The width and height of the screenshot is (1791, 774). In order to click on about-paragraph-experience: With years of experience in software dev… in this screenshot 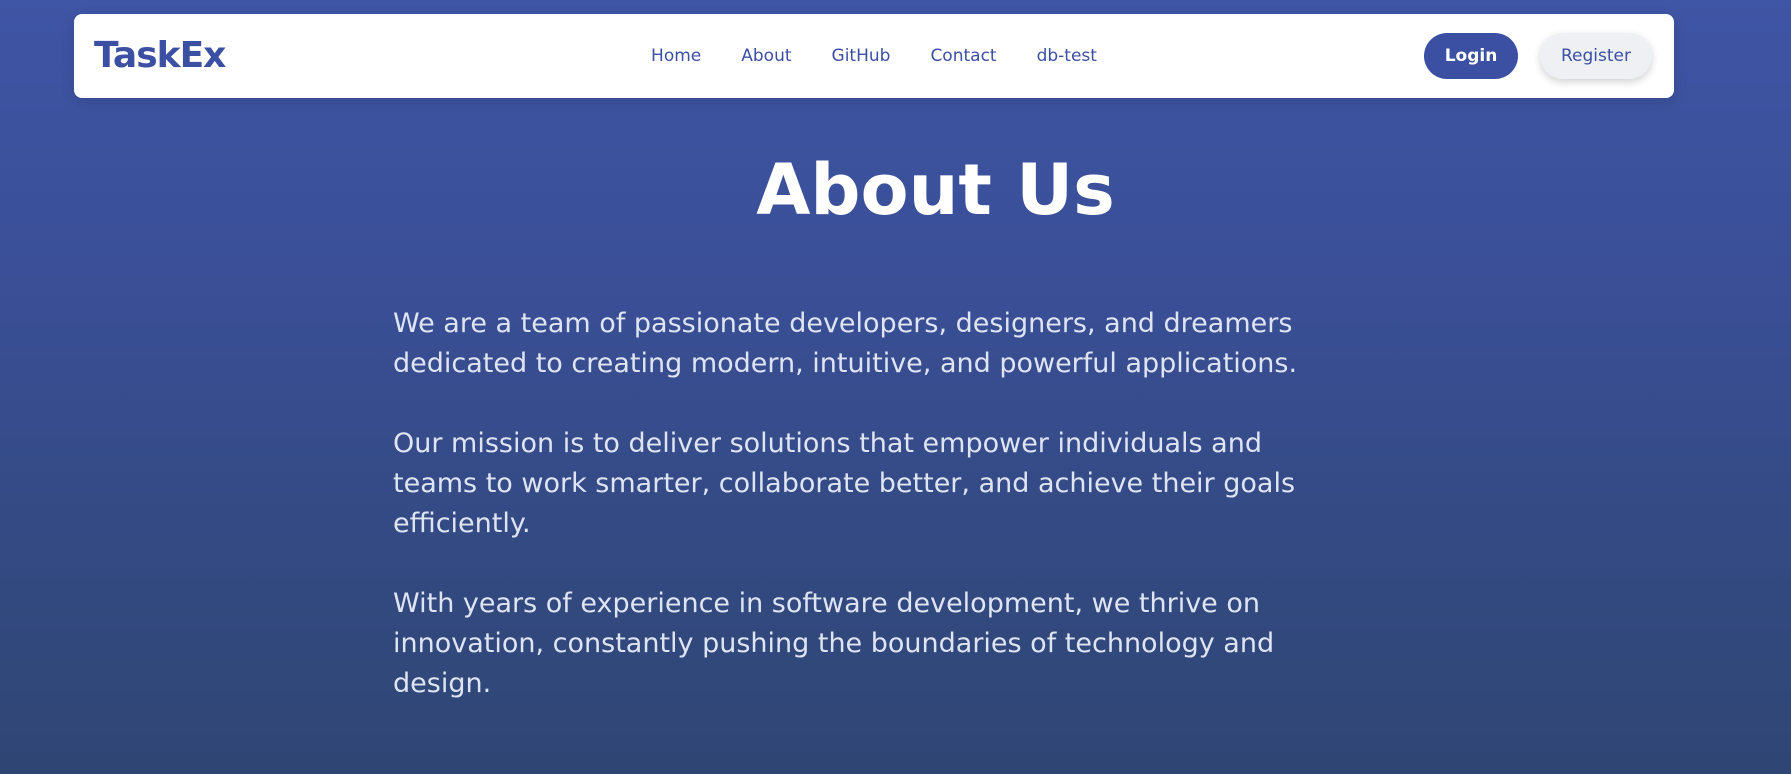, I will do `click(834, 643)`.